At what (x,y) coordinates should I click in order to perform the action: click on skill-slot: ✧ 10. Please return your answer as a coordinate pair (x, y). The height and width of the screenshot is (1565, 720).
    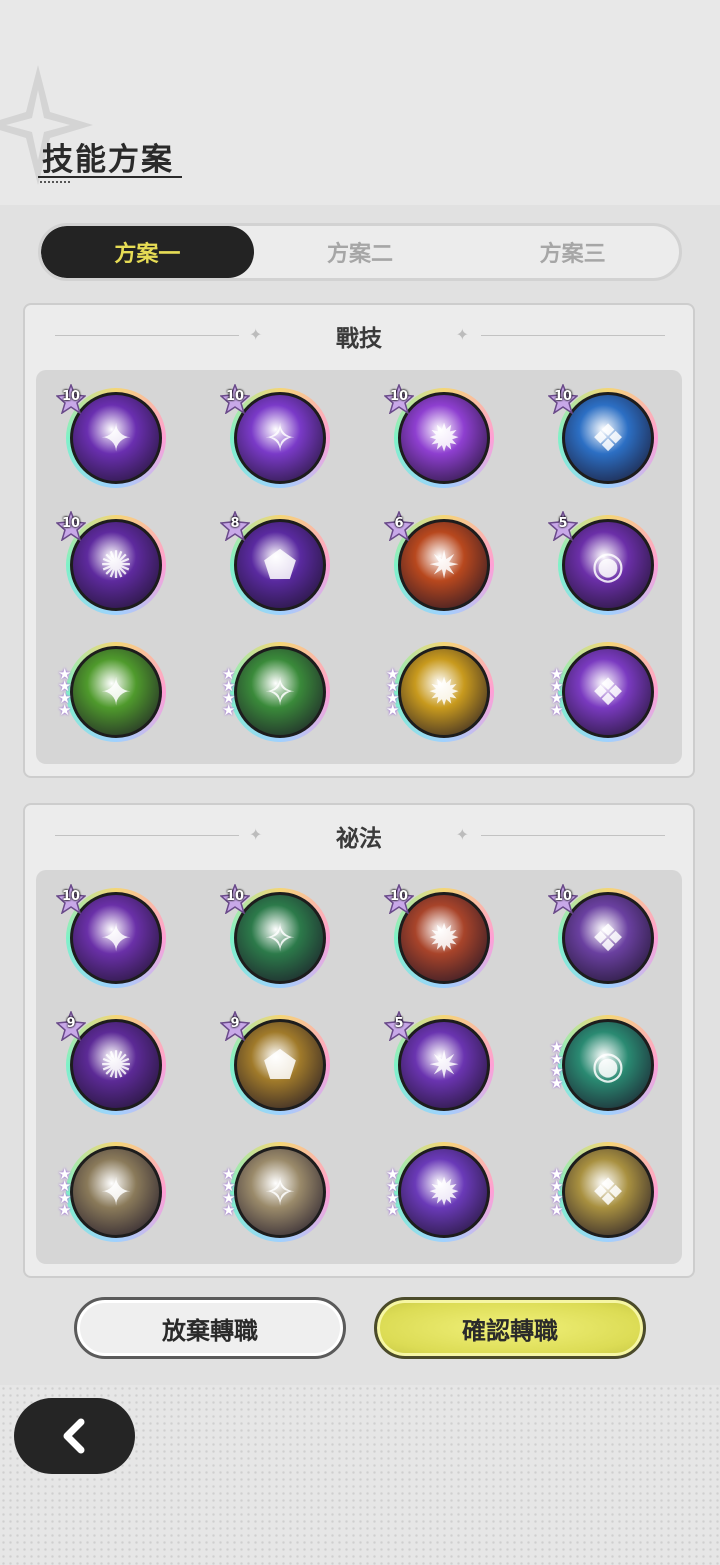
    Looking at the image, I should click on (306, 948).